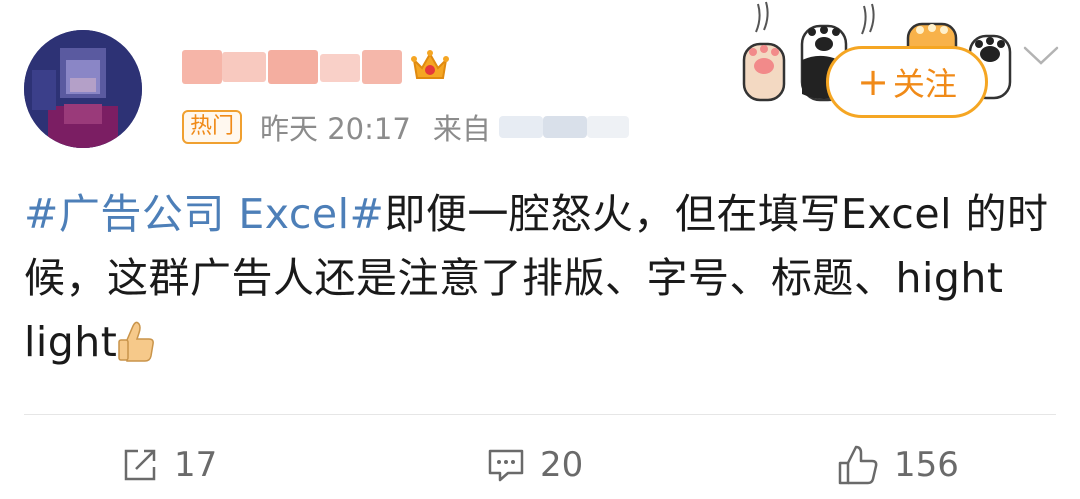 Image resolution: width=1080 pixels, height=499 pixels. I want to click on plus-icon: +, so click(873, 82).